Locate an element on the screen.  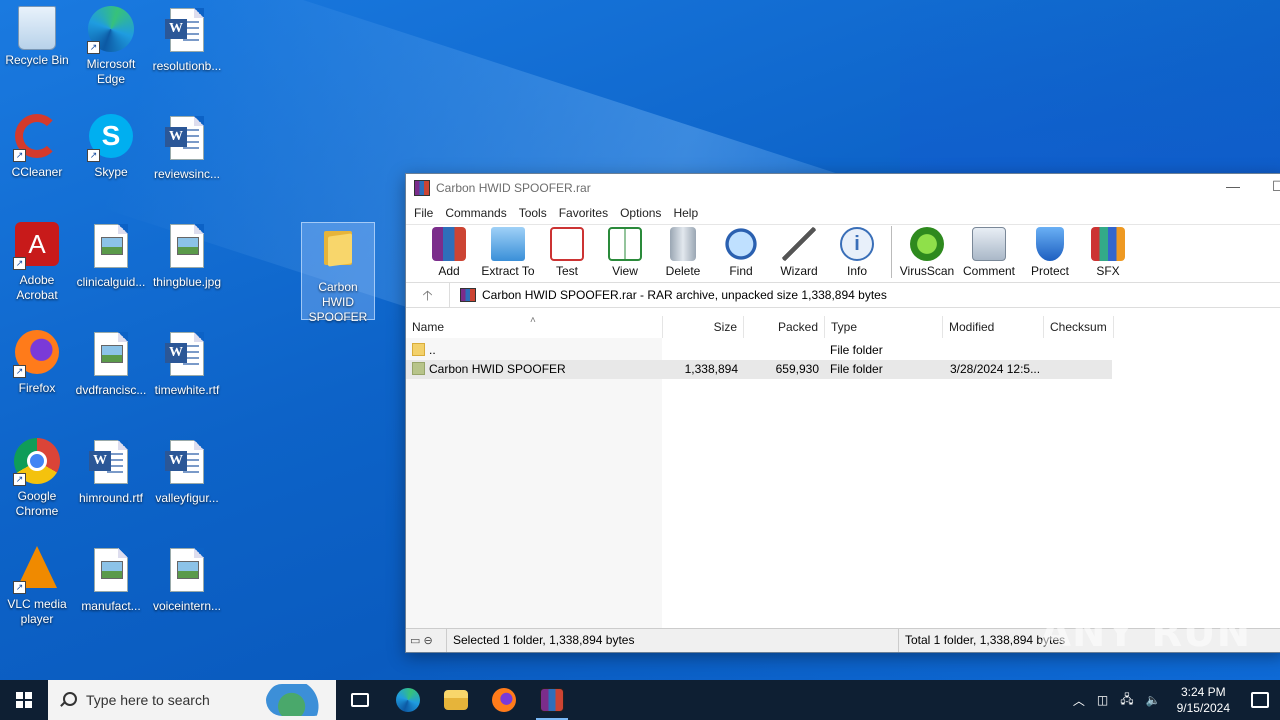
add-label: Add is located at coordinates (449, 271).